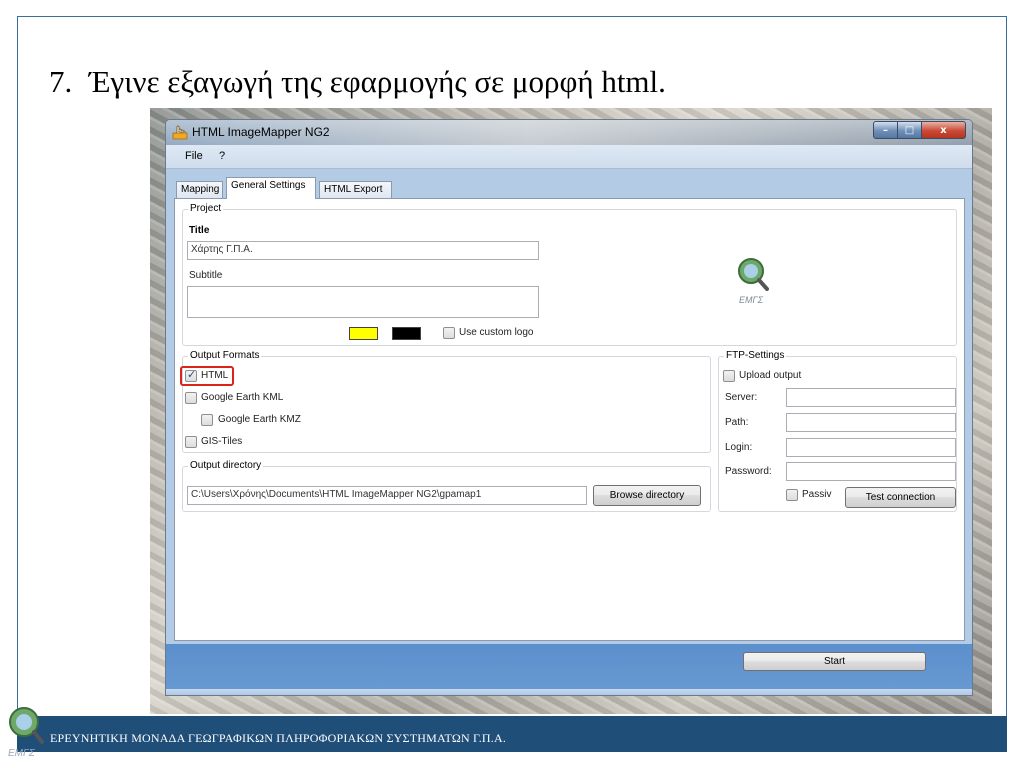 This screenshot has height=768, width=1024. Describe the element at coordinates (739, 447) in the screenshot. I see `login-label: Login:` at that location.